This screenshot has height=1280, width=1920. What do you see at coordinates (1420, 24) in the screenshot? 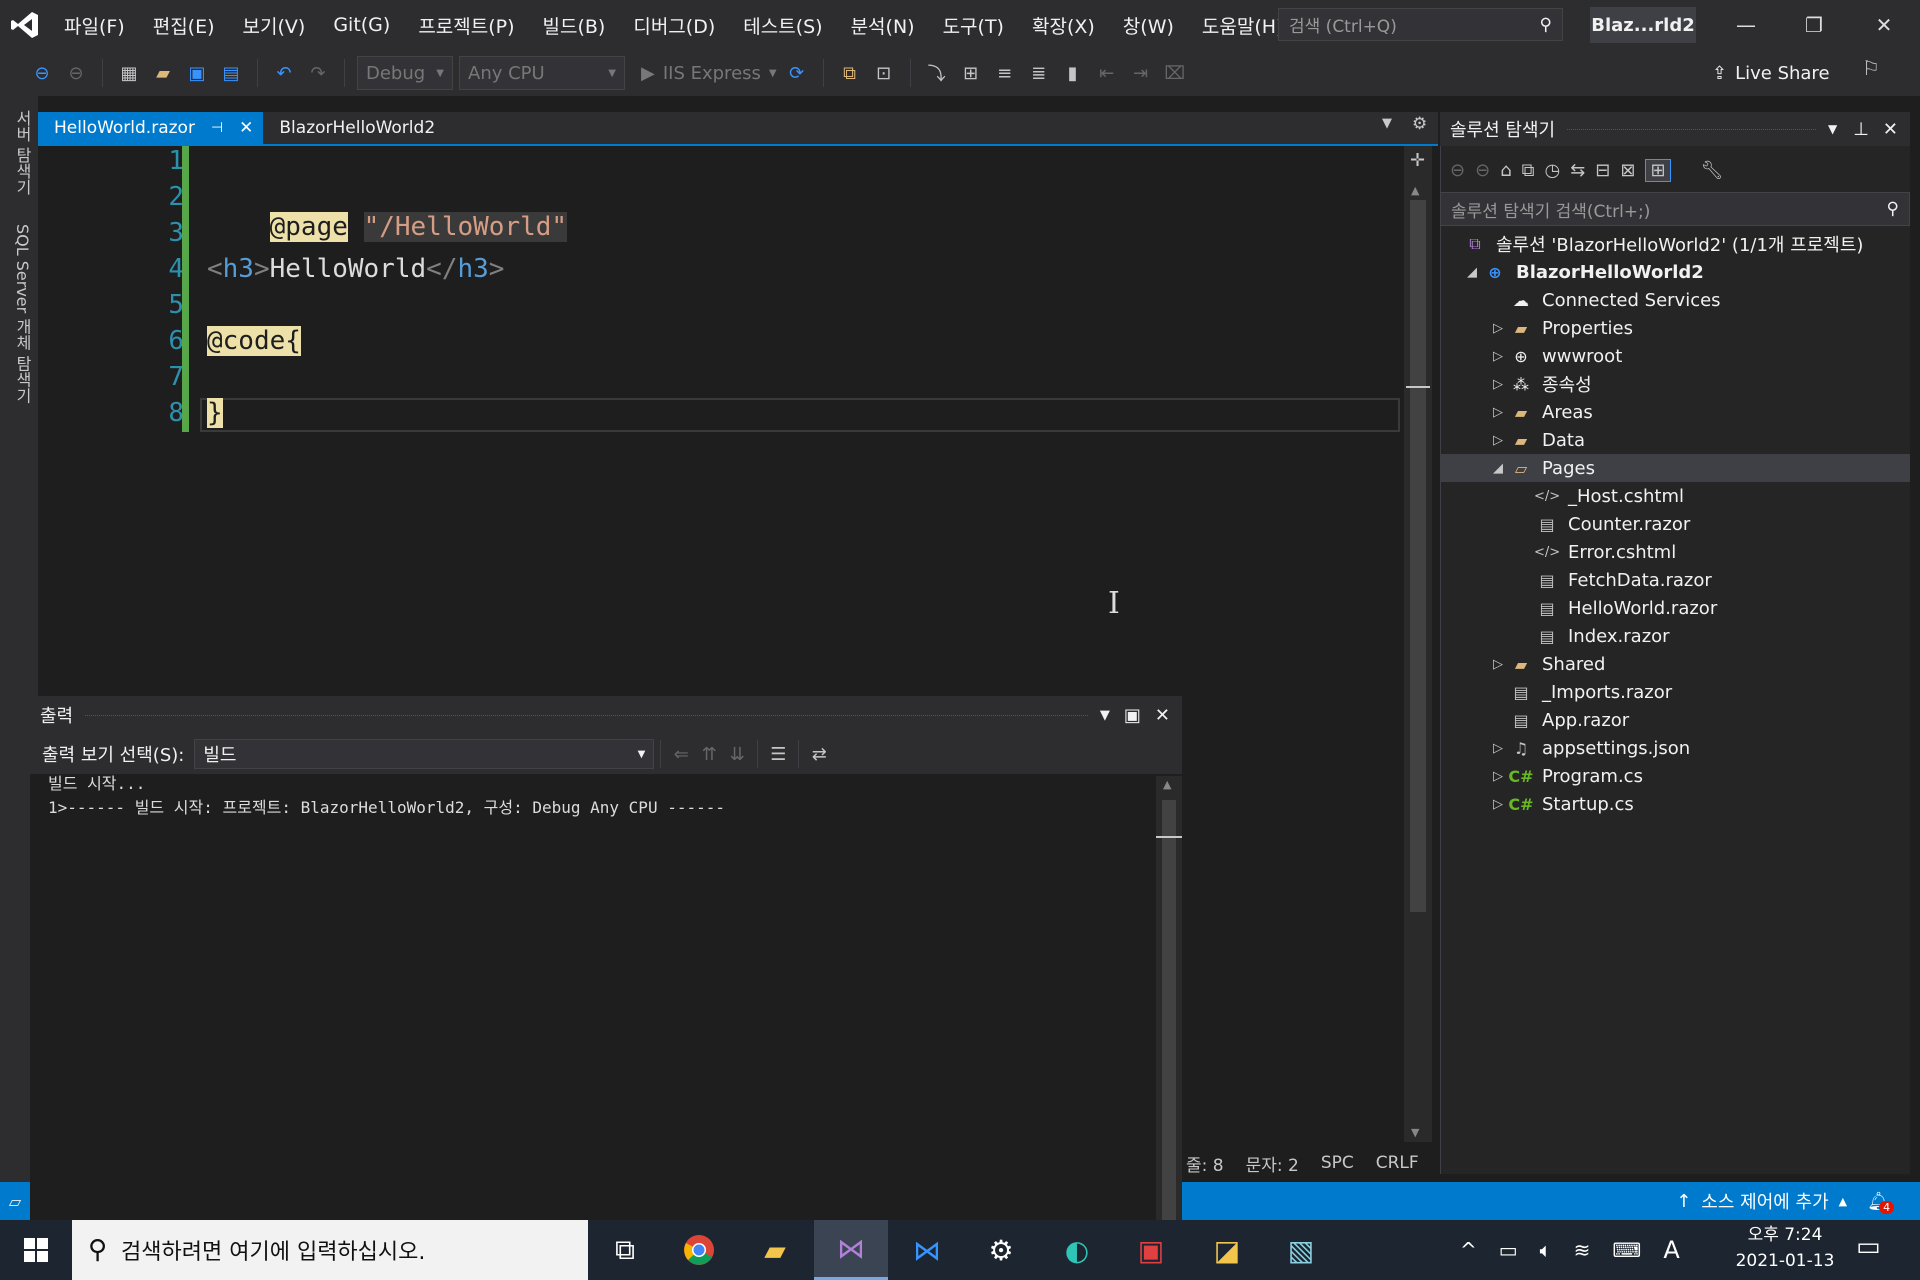
I see `quick-search-input: 검색 (Ctrl+Q) ⚲` at bounding box center [1420, 24].